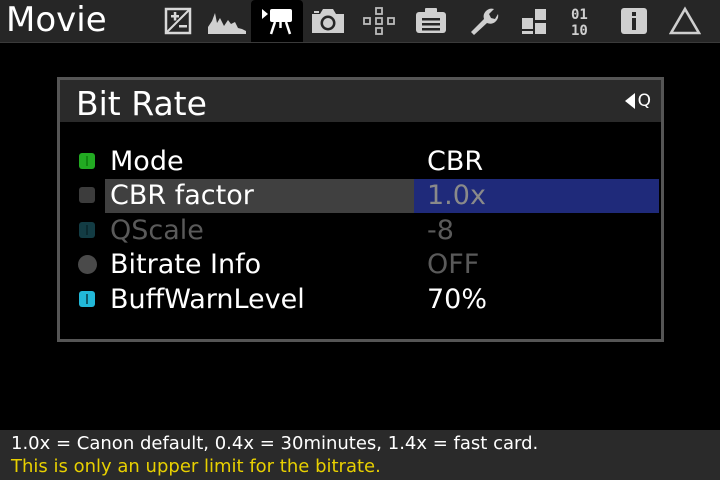  What do you see at coordinates (88, 231) in the screenshot?
I see `teal-bar-icon` at bounding box center [88, 231].